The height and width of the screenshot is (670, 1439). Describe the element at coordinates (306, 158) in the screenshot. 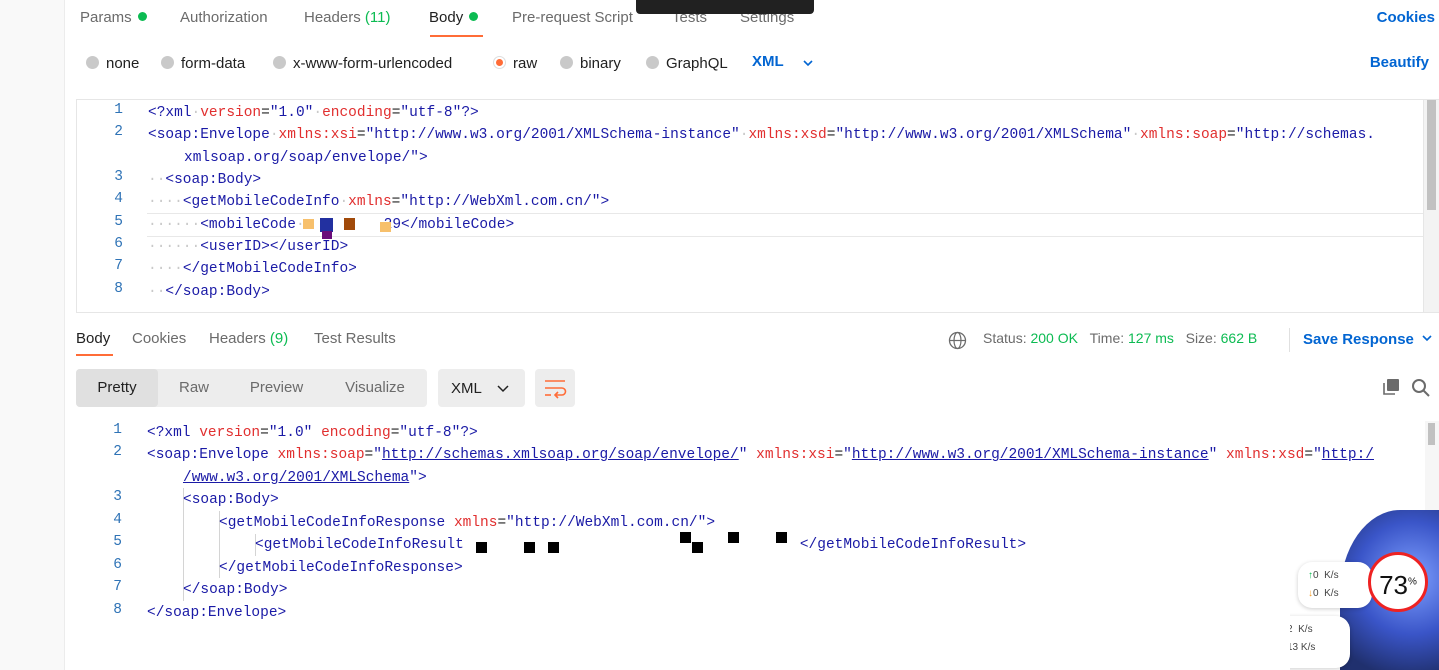

I see `code-line-wrapped: xmlsoap.org/soap/envelope/">` at that location.